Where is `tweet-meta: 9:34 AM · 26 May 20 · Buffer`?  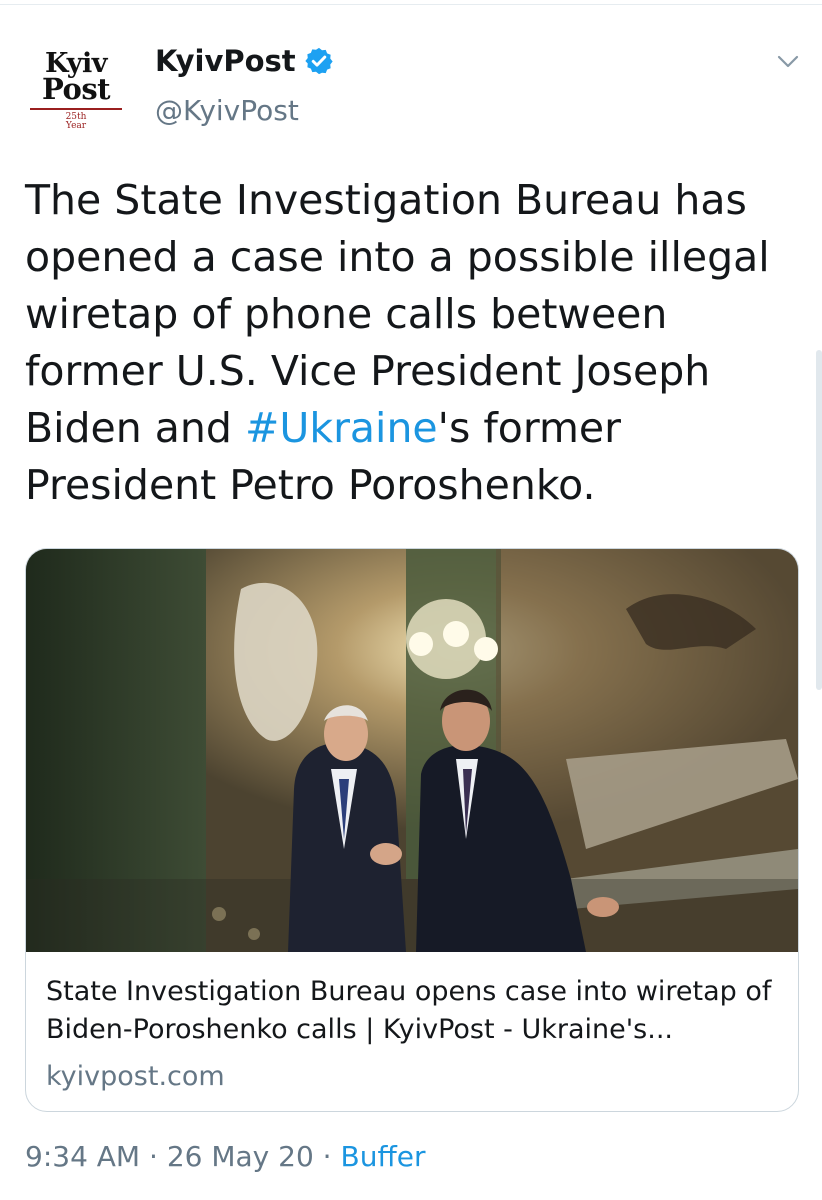
tweet-meta: 9:34 AM · 26 May 20 · Buffer is located at coordinates (225, 1156).